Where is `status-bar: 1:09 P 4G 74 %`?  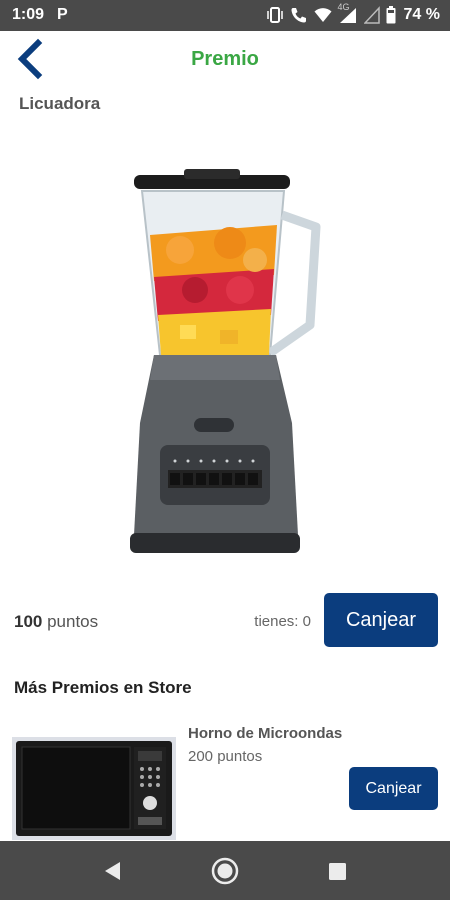 status-bar: 1:09 P 4G 74 % is located at coordinates (225, 15).